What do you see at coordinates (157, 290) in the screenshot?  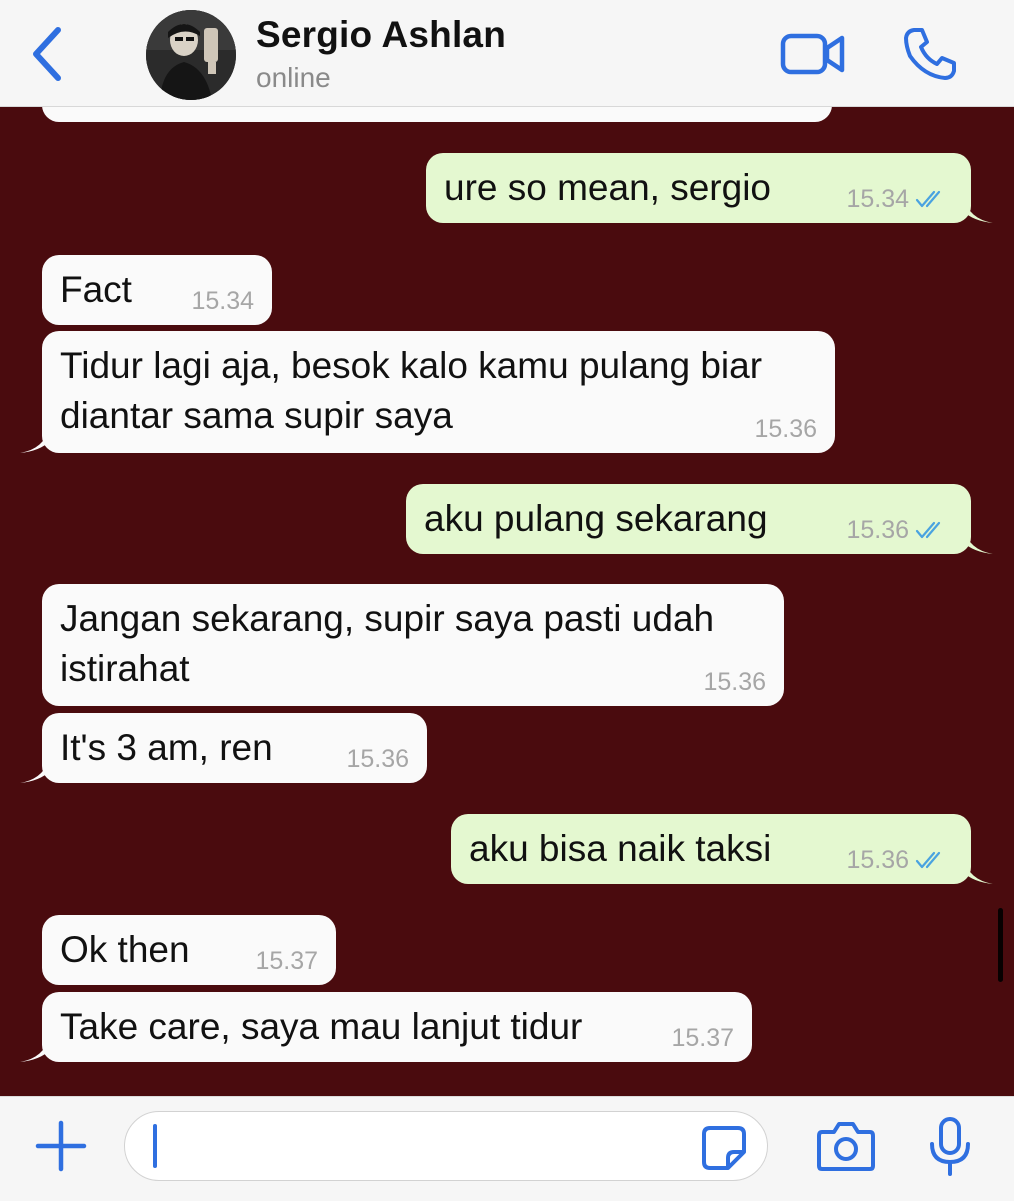 I see `message-bubble-incoming: Fact 15.34` at bounding box center [157, 290].